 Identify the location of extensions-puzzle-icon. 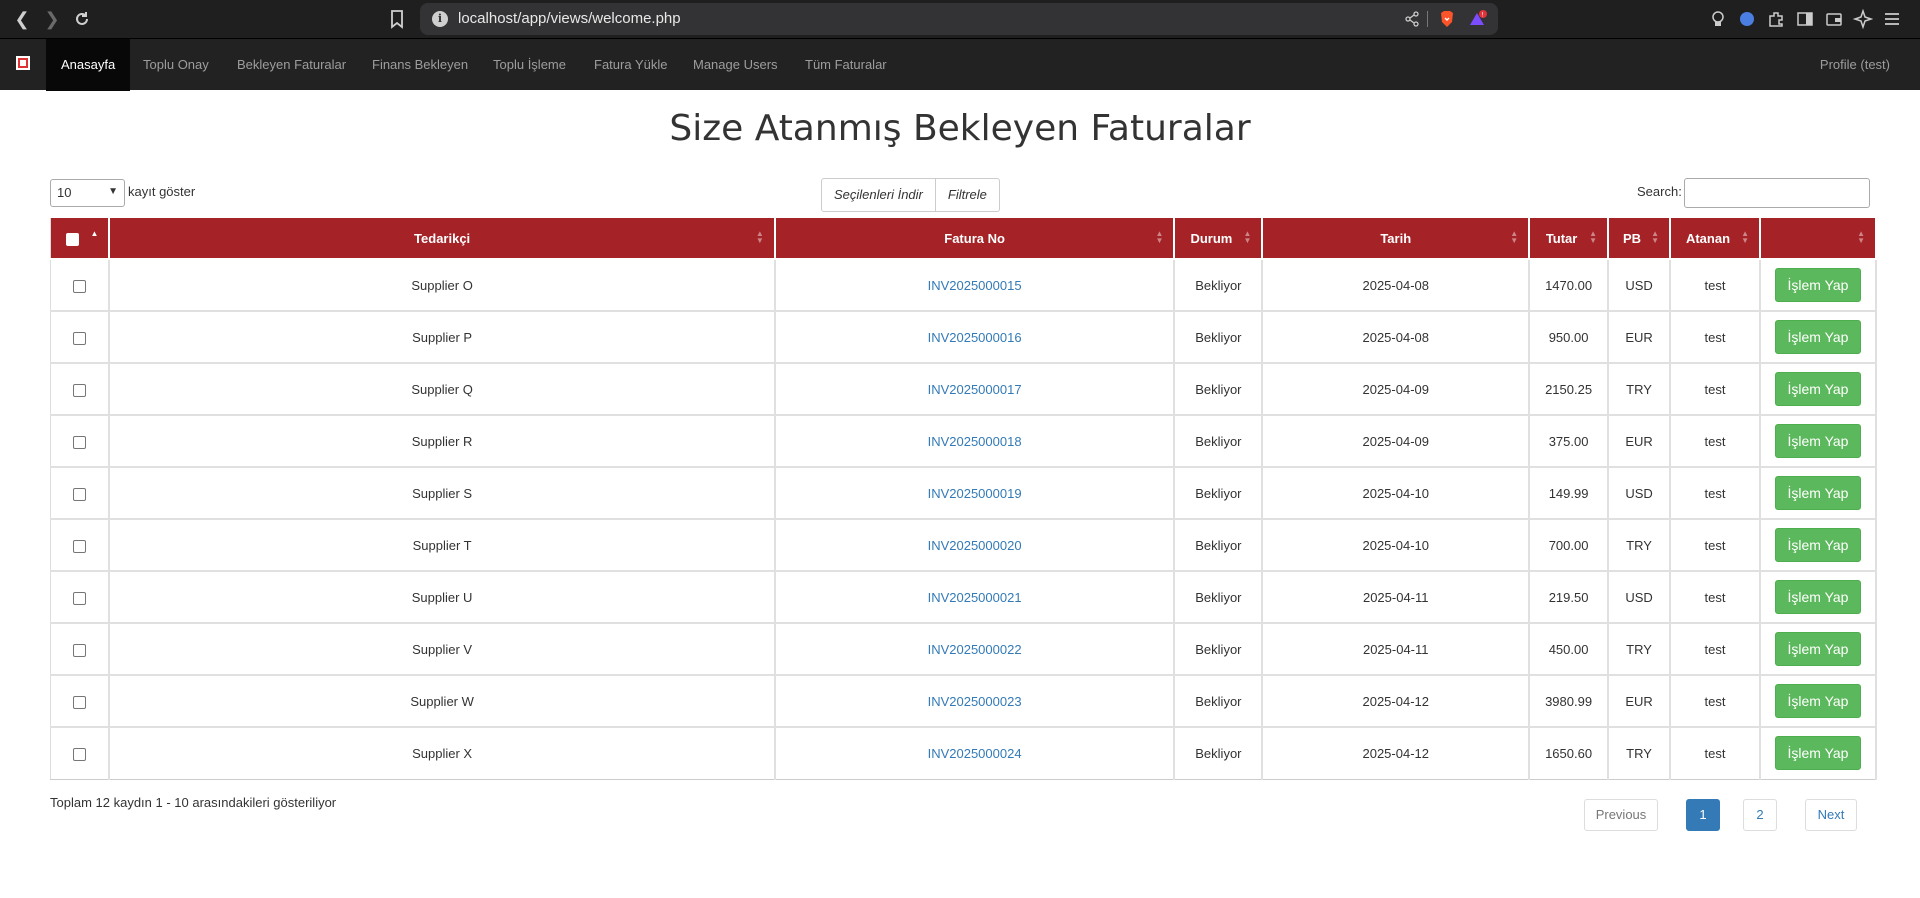
(1776, 19).